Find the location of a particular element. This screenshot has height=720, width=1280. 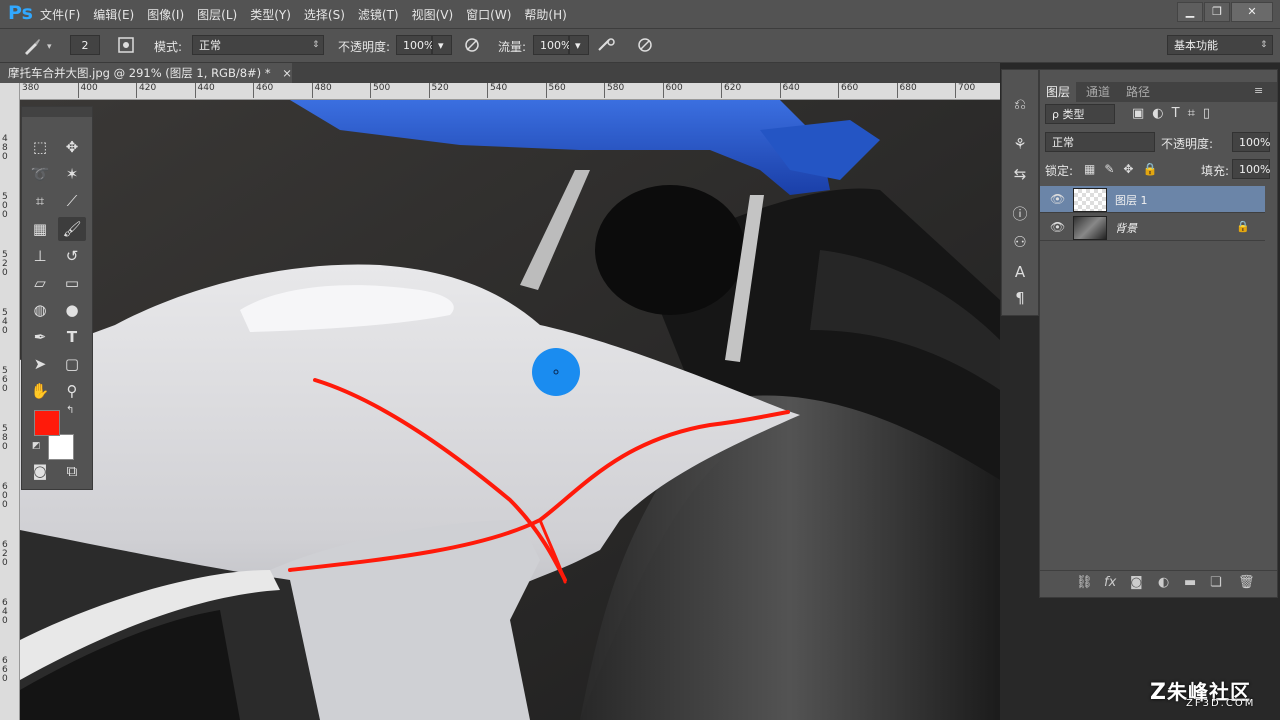

pen-tool-icon: ✒ is located at coordinates (40, 337).